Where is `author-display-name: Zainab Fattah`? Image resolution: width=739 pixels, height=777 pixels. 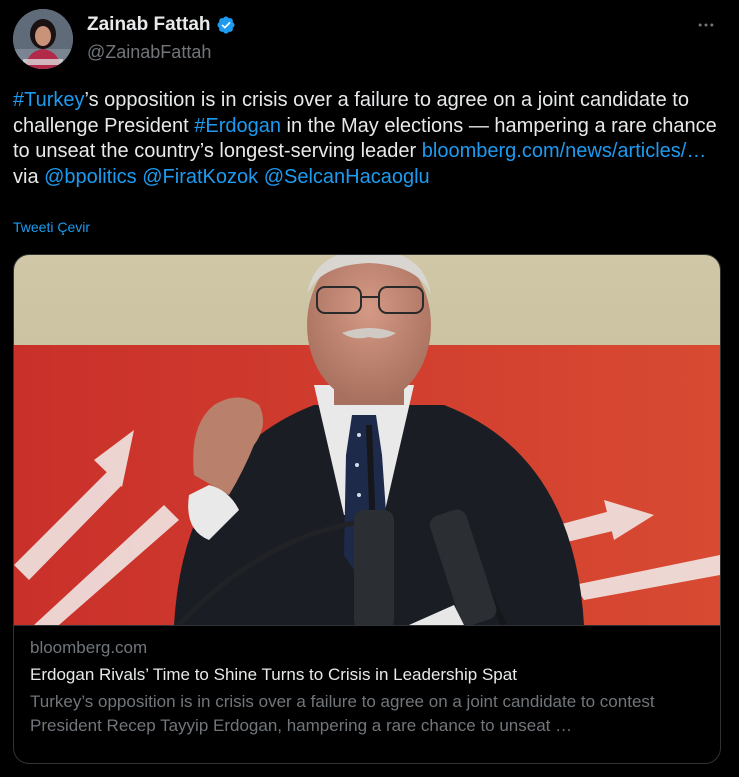
author-display-name: Zainab Fattah is located at coordinates (149, 25).